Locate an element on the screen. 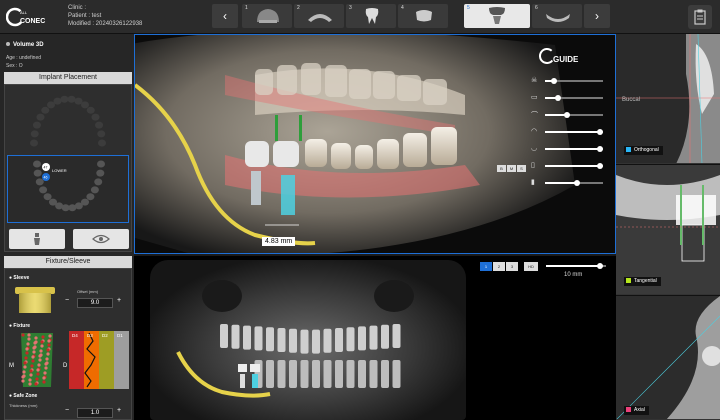 Image resolution: width=720 pixels, height=420 pixels. jaw-model-icon is located at coordinates (320, 18).